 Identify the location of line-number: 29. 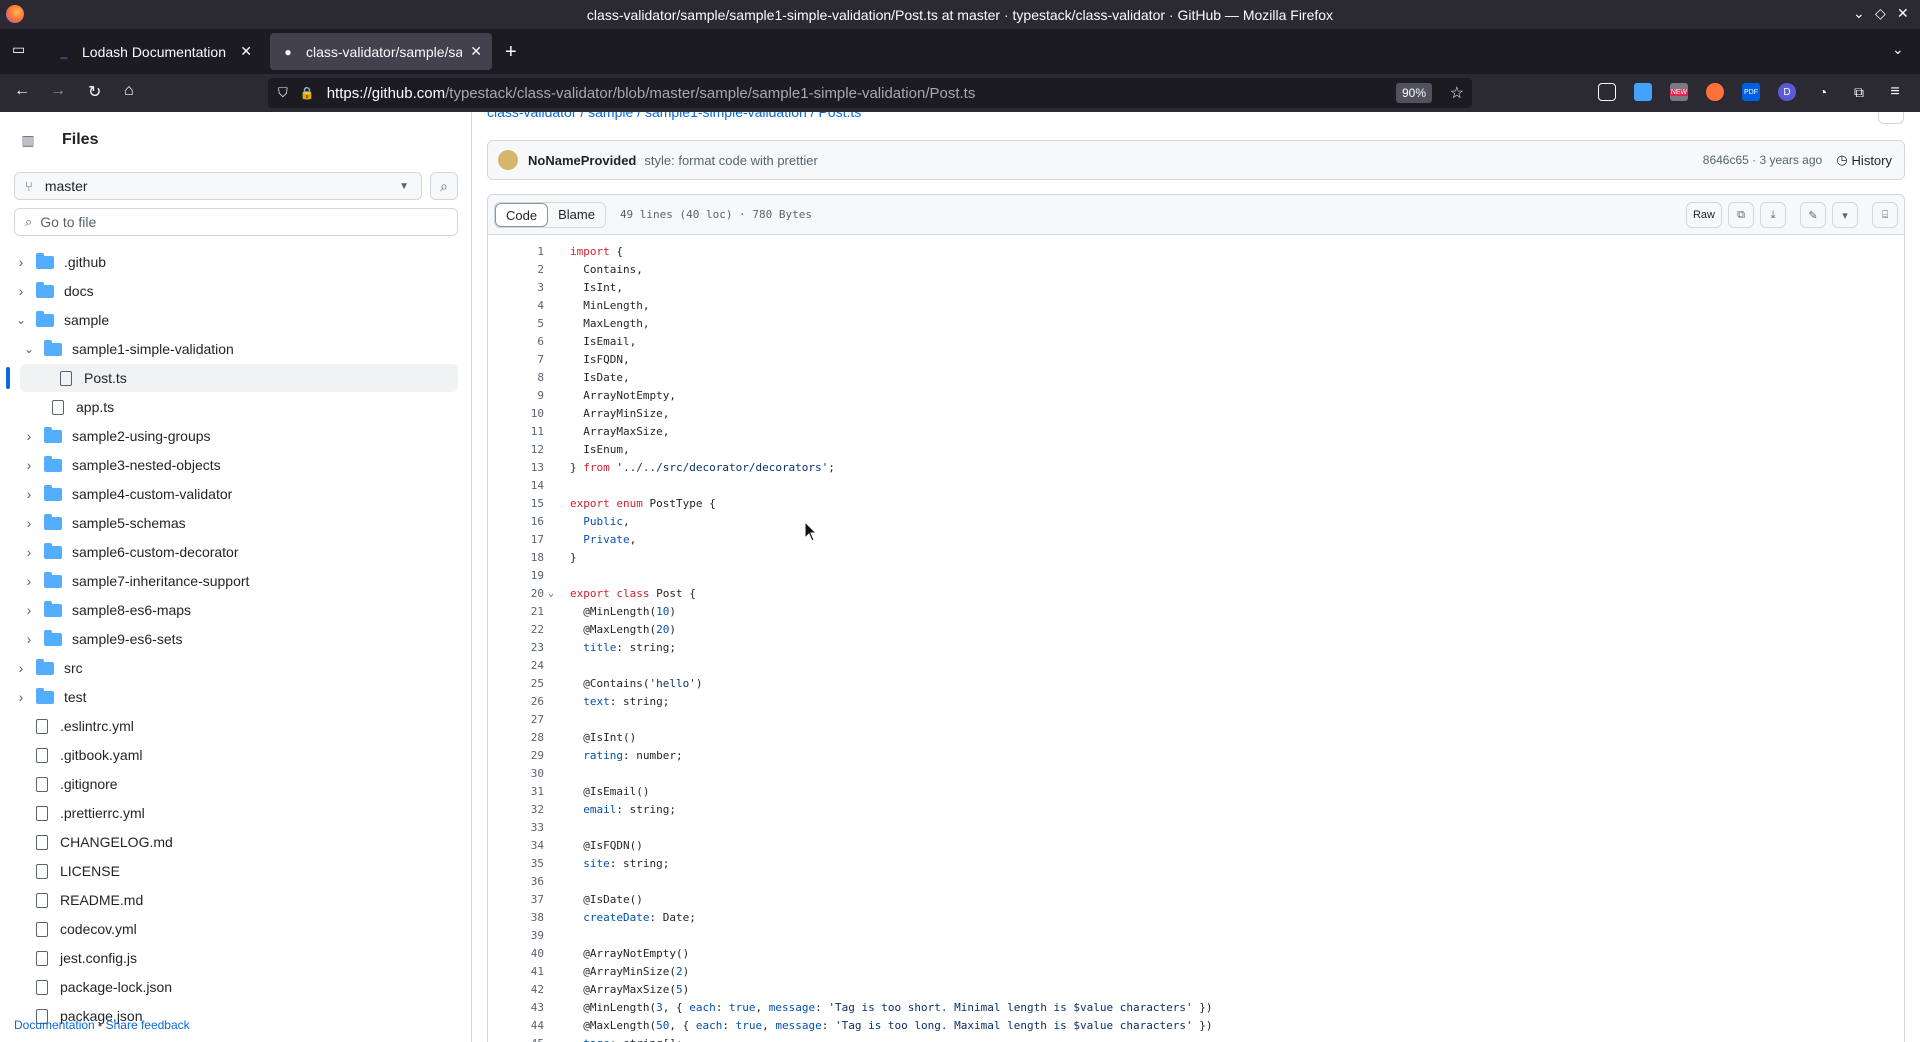
(516, 756).